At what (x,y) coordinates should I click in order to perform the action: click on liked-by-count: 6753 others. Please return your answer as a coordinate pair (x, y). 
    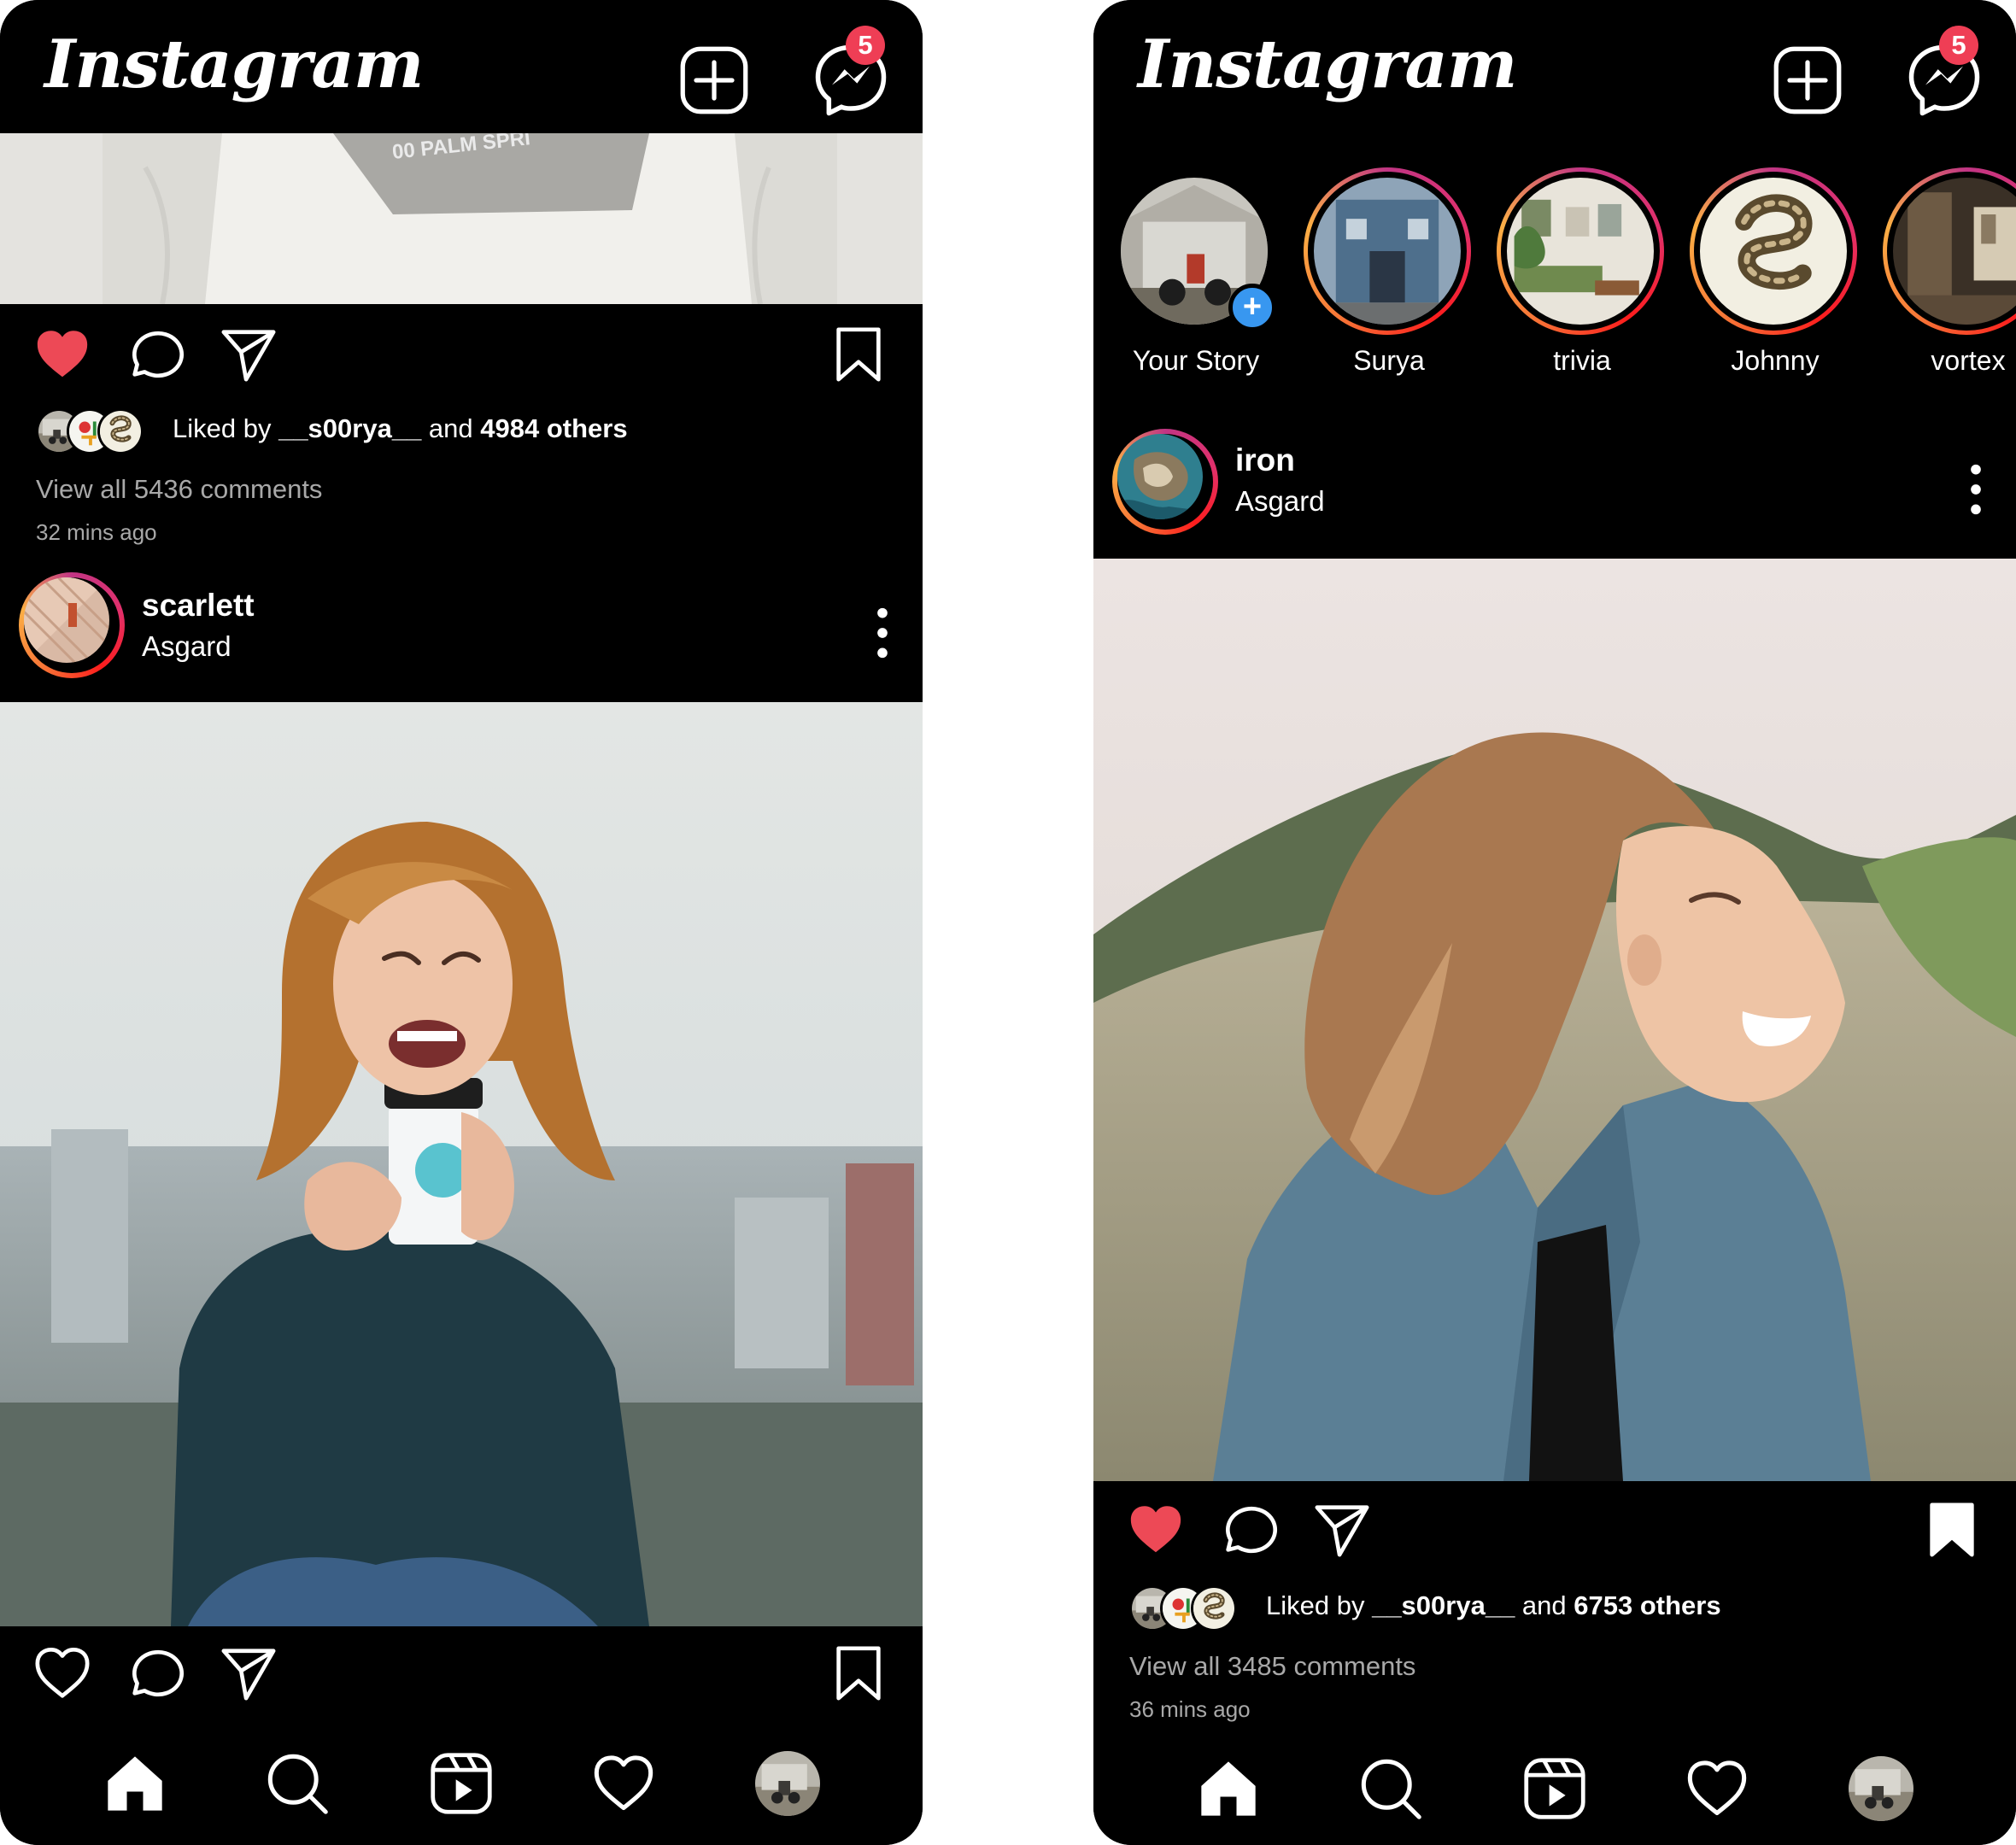
    Looking at the image, I should click on (1647, 1605).